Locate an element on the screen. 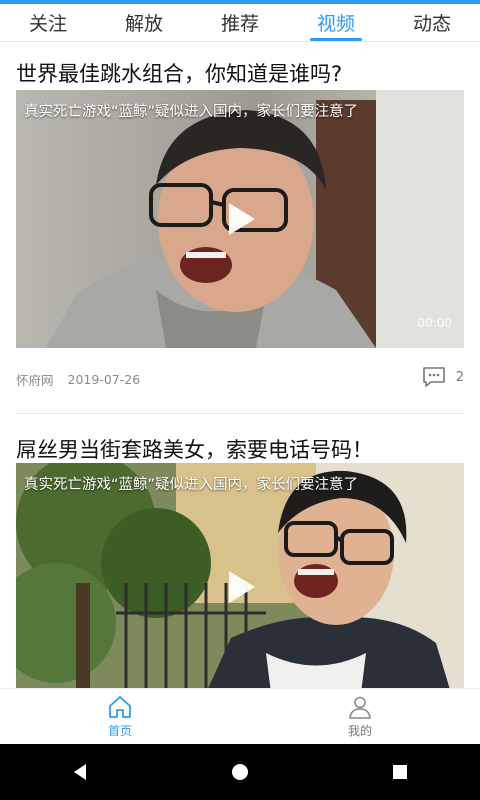  tab-dynamics: 动态 is located at coordinates (432, 22).